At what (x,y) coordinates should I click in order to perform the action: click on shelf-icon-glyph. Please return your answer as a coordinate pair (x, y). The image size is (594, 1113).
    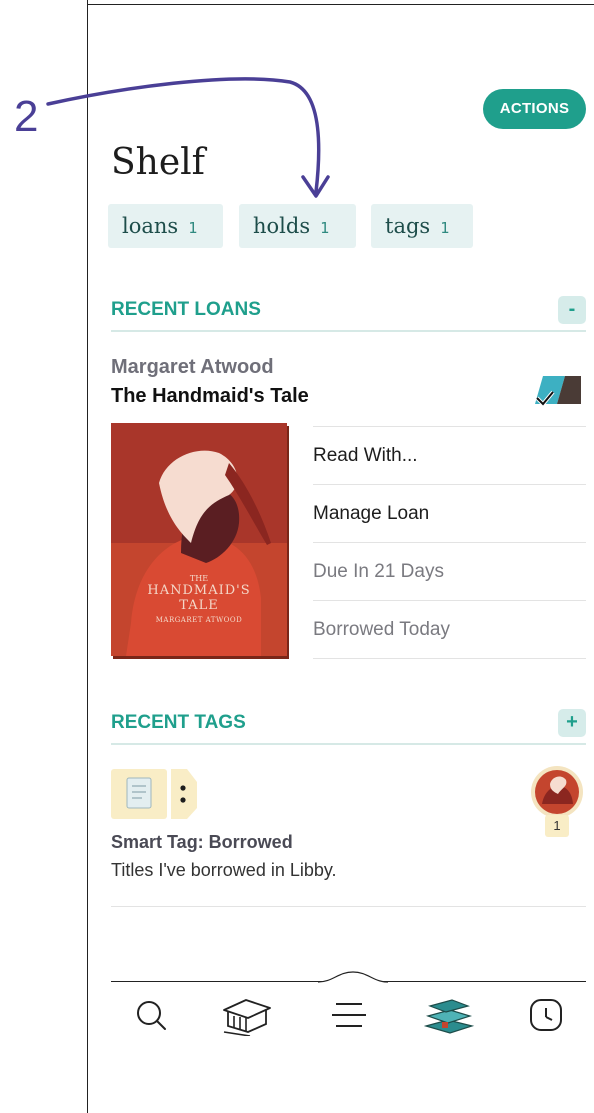
    Looking at the image, I should click on (449, 1016).